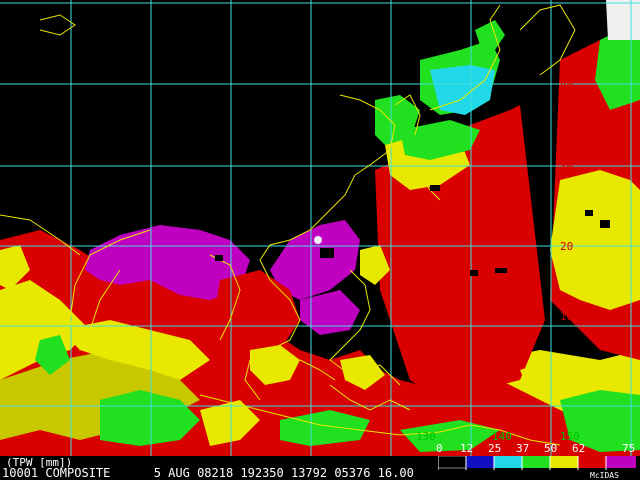  Describe the element at coordinates (567, 316) in the screenshot. I see `lat-label-10: 10` at that location.